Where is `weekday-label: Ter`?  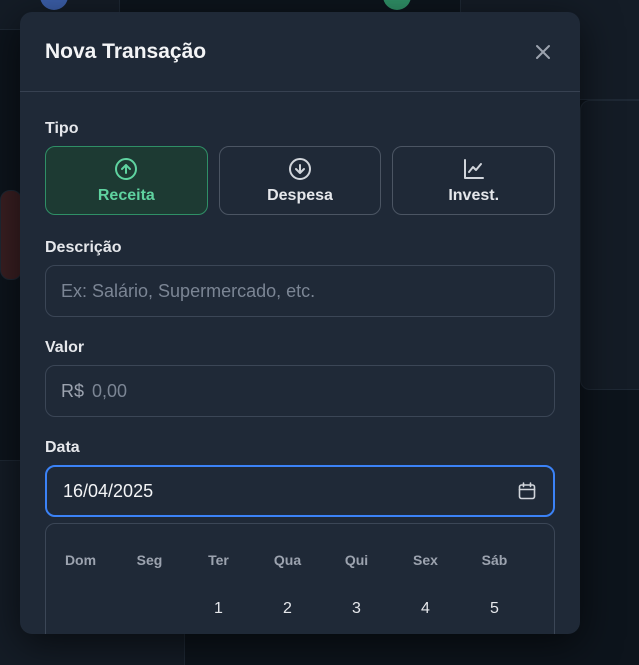 weekday-label: Ter is located at coordinates (218, 560).